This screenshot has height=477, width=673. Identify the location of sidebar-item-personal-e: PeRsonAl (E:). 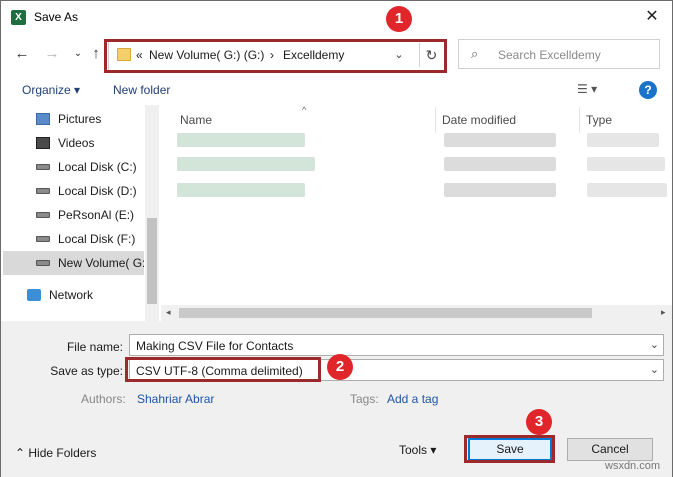
(73, 215).